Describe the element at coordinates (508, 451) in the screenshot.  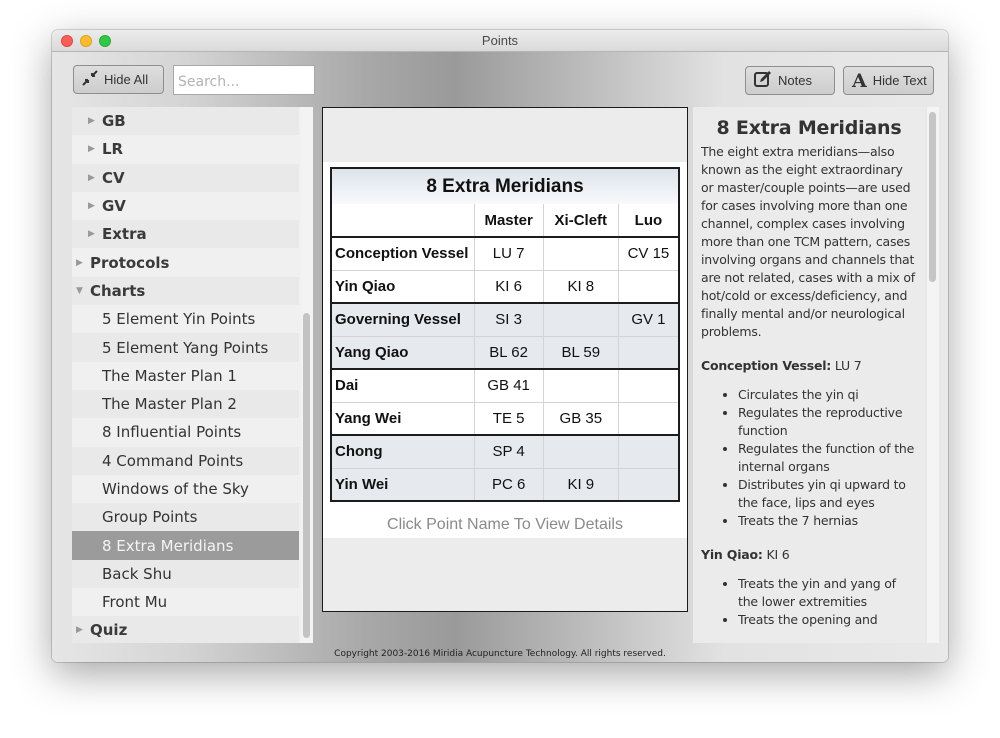
I see `master-point-cell: SP 4` at that location.